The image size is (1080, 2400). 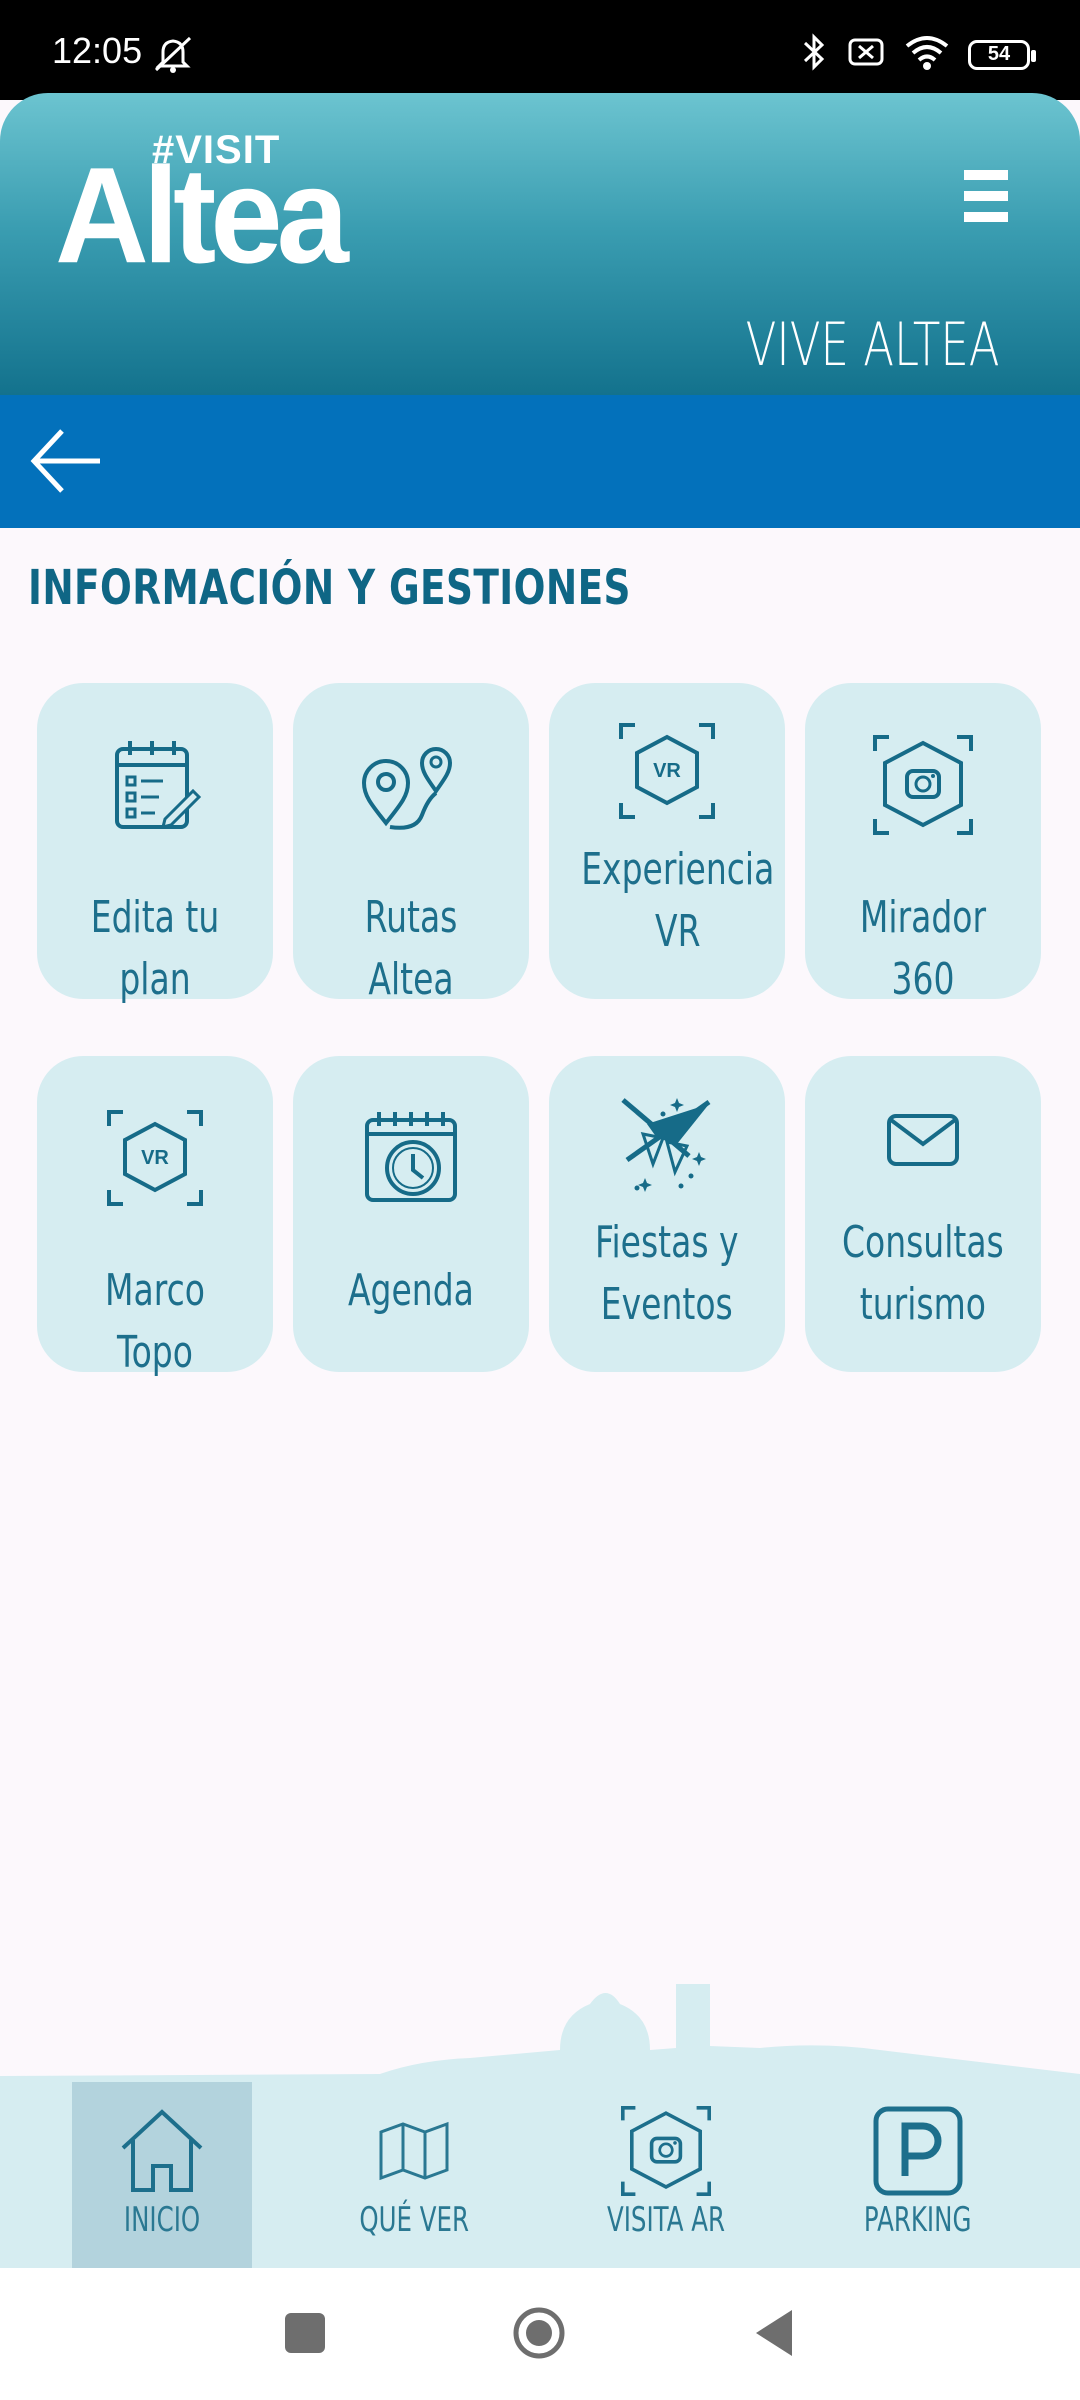 I want to click on tile-label: Mirador 360, so click(x=923, y=948).